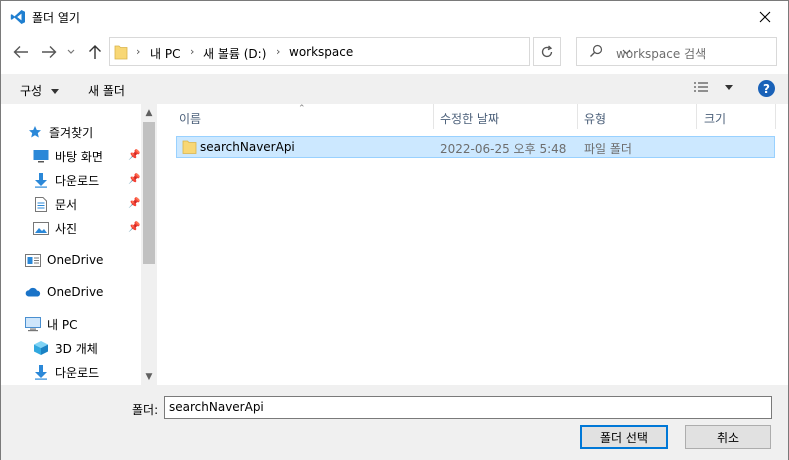  I want to click on organize-label: 구성, so click(31, 91).